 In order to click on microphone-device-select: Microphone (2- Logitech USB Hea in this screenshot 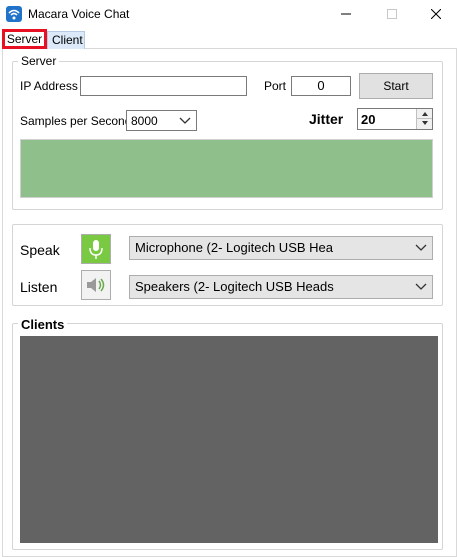, I will do `click(281, 248)`.